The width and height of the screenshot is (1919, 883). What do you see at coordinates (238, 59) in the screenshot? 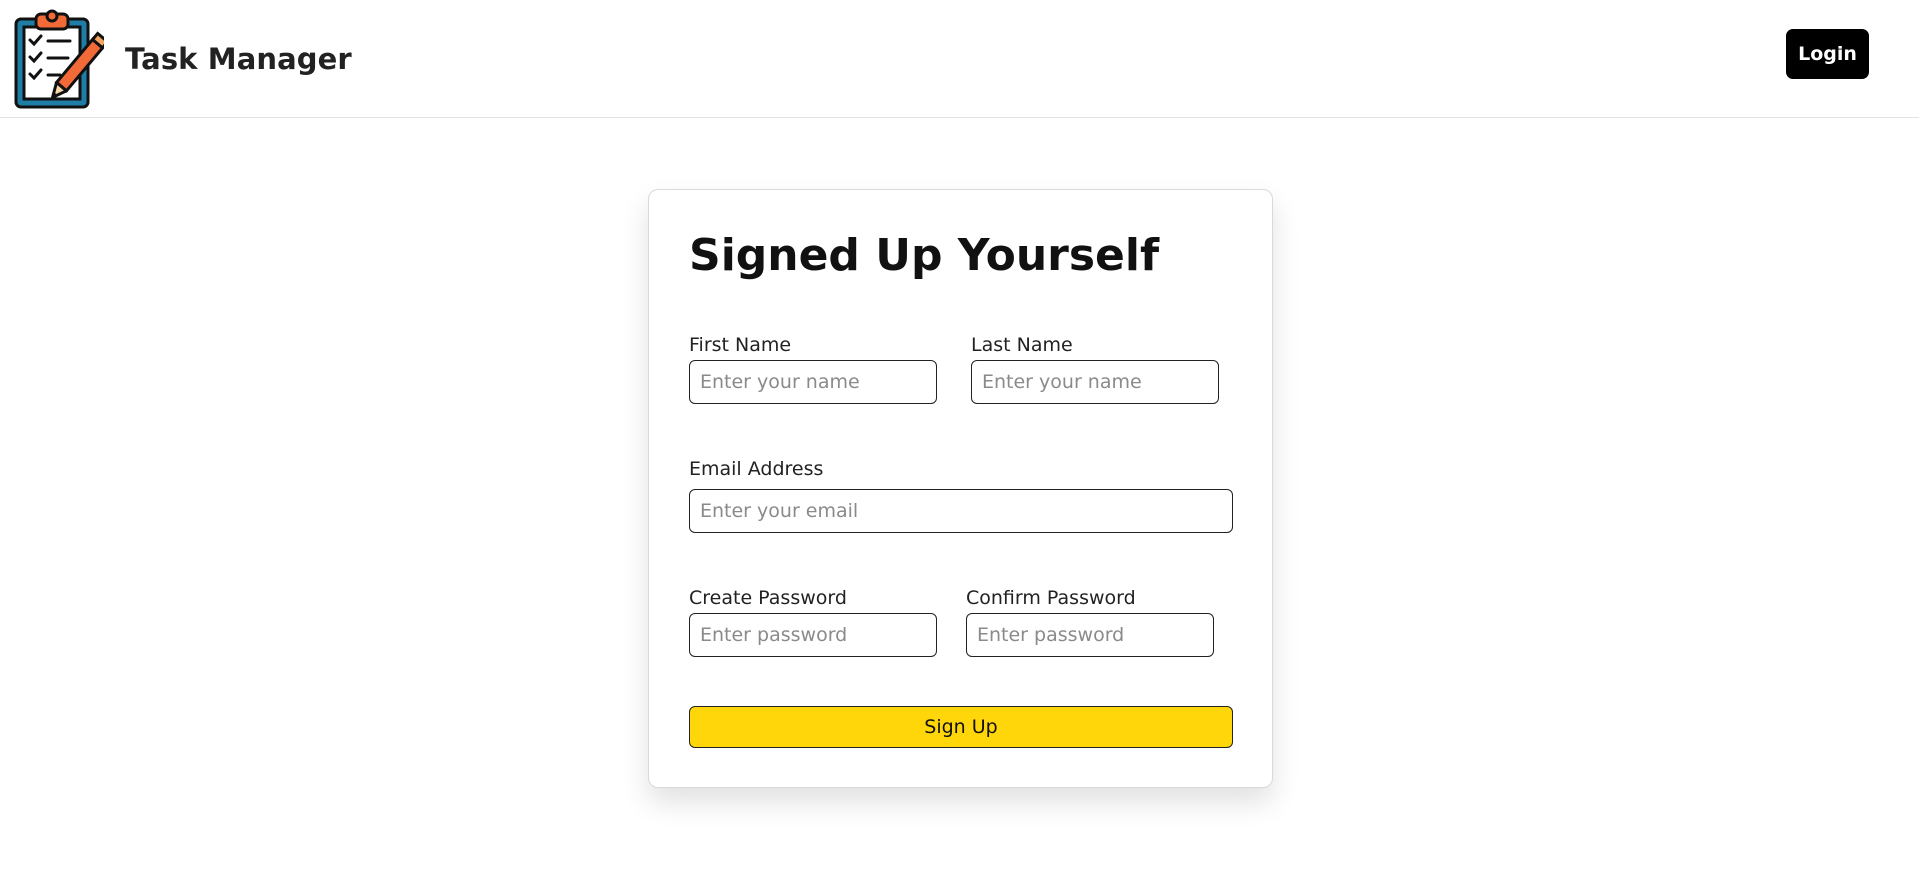
I see `brand-title: Task Manager` at bounding box center [238, 59].